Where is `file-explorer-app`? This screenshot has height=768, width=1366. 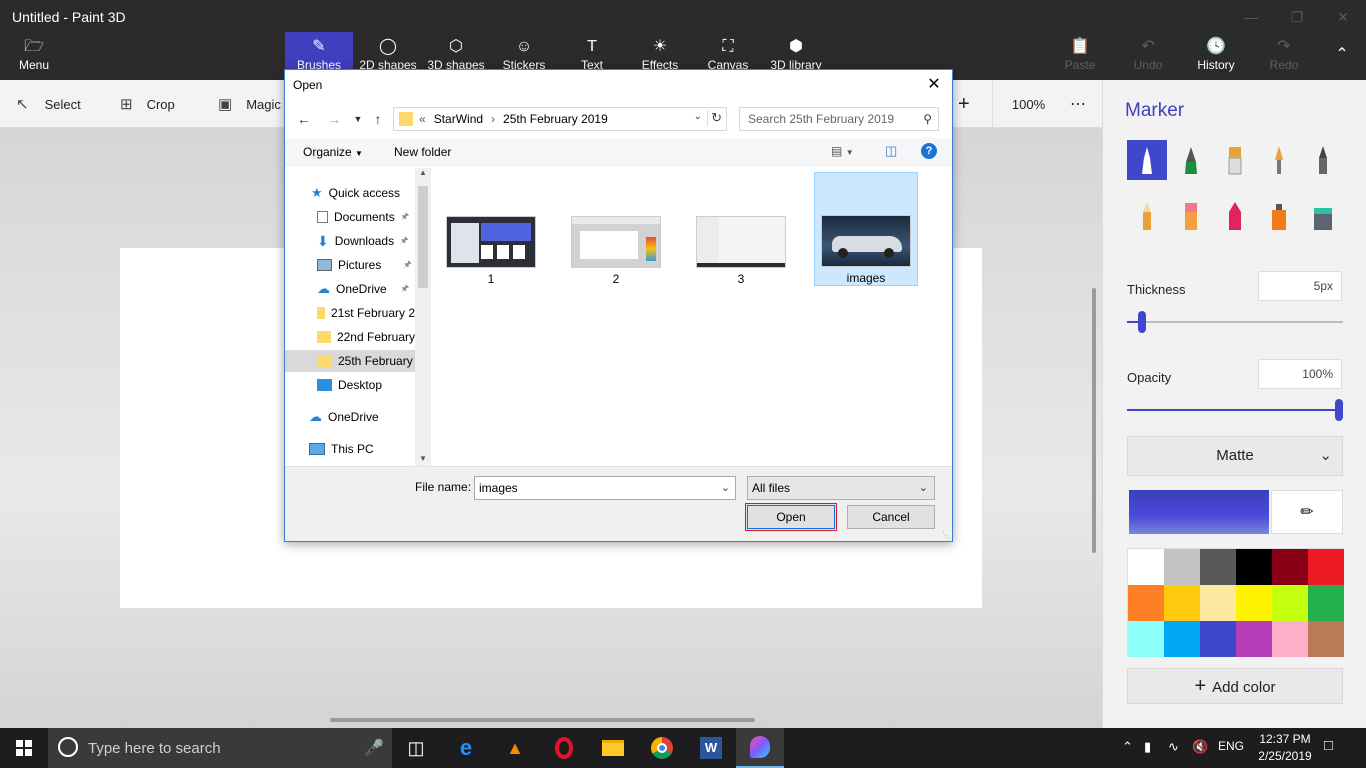
file-explorer-app is located at coordinates (613, 748).